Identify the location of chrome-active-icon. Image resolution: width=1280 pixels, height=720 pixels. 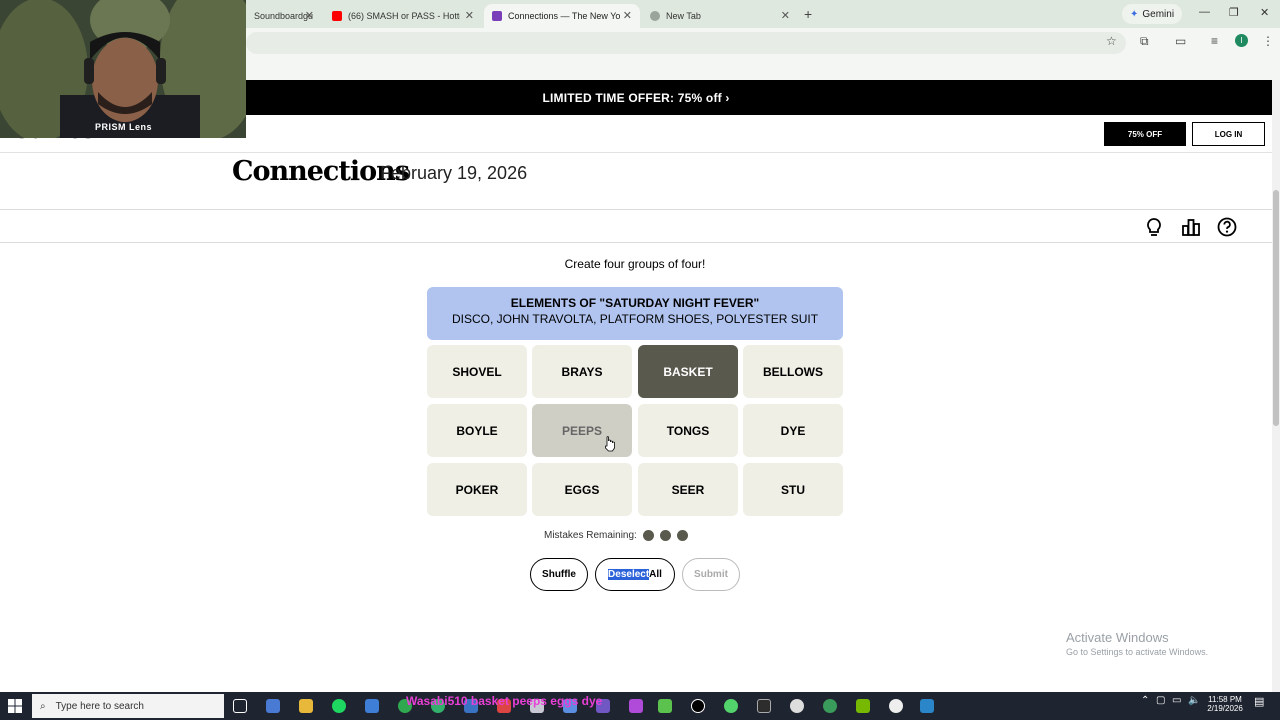
(830, 706).